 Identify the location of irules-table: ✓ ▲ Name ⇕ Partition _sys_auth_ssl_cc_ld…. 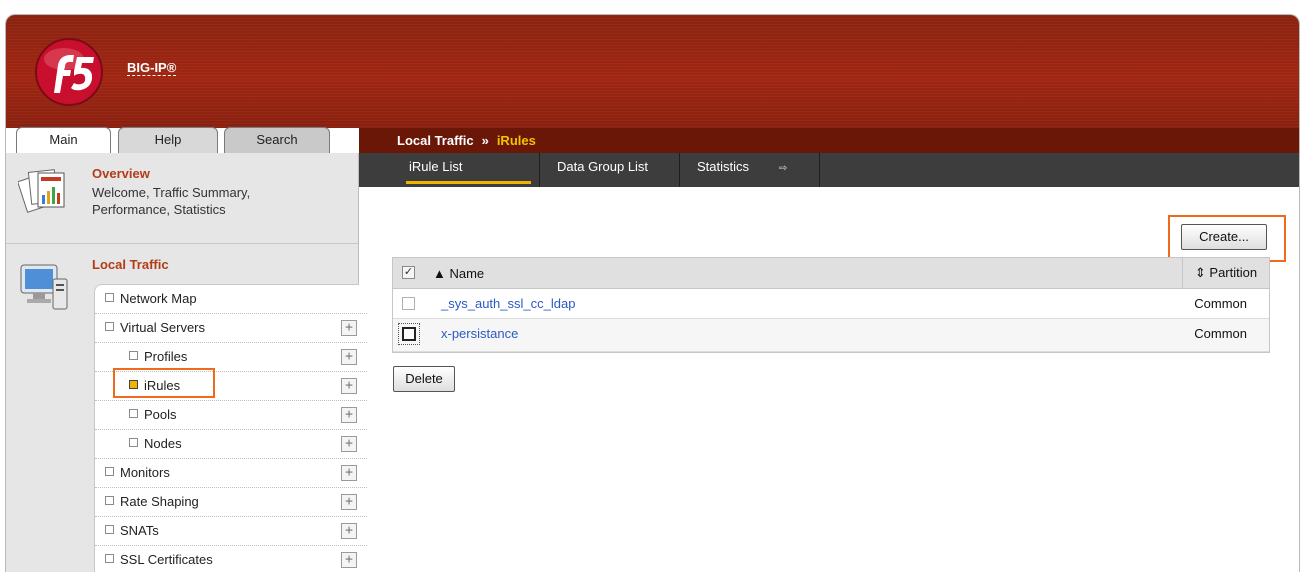
(831, 305).